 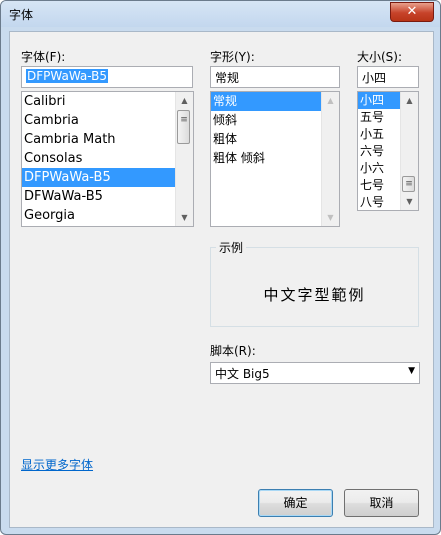 What do you see at coordinates (266, 120) in the screenshot?
I see `style-list-item: 倾斜` at bounding box center [266, 120].